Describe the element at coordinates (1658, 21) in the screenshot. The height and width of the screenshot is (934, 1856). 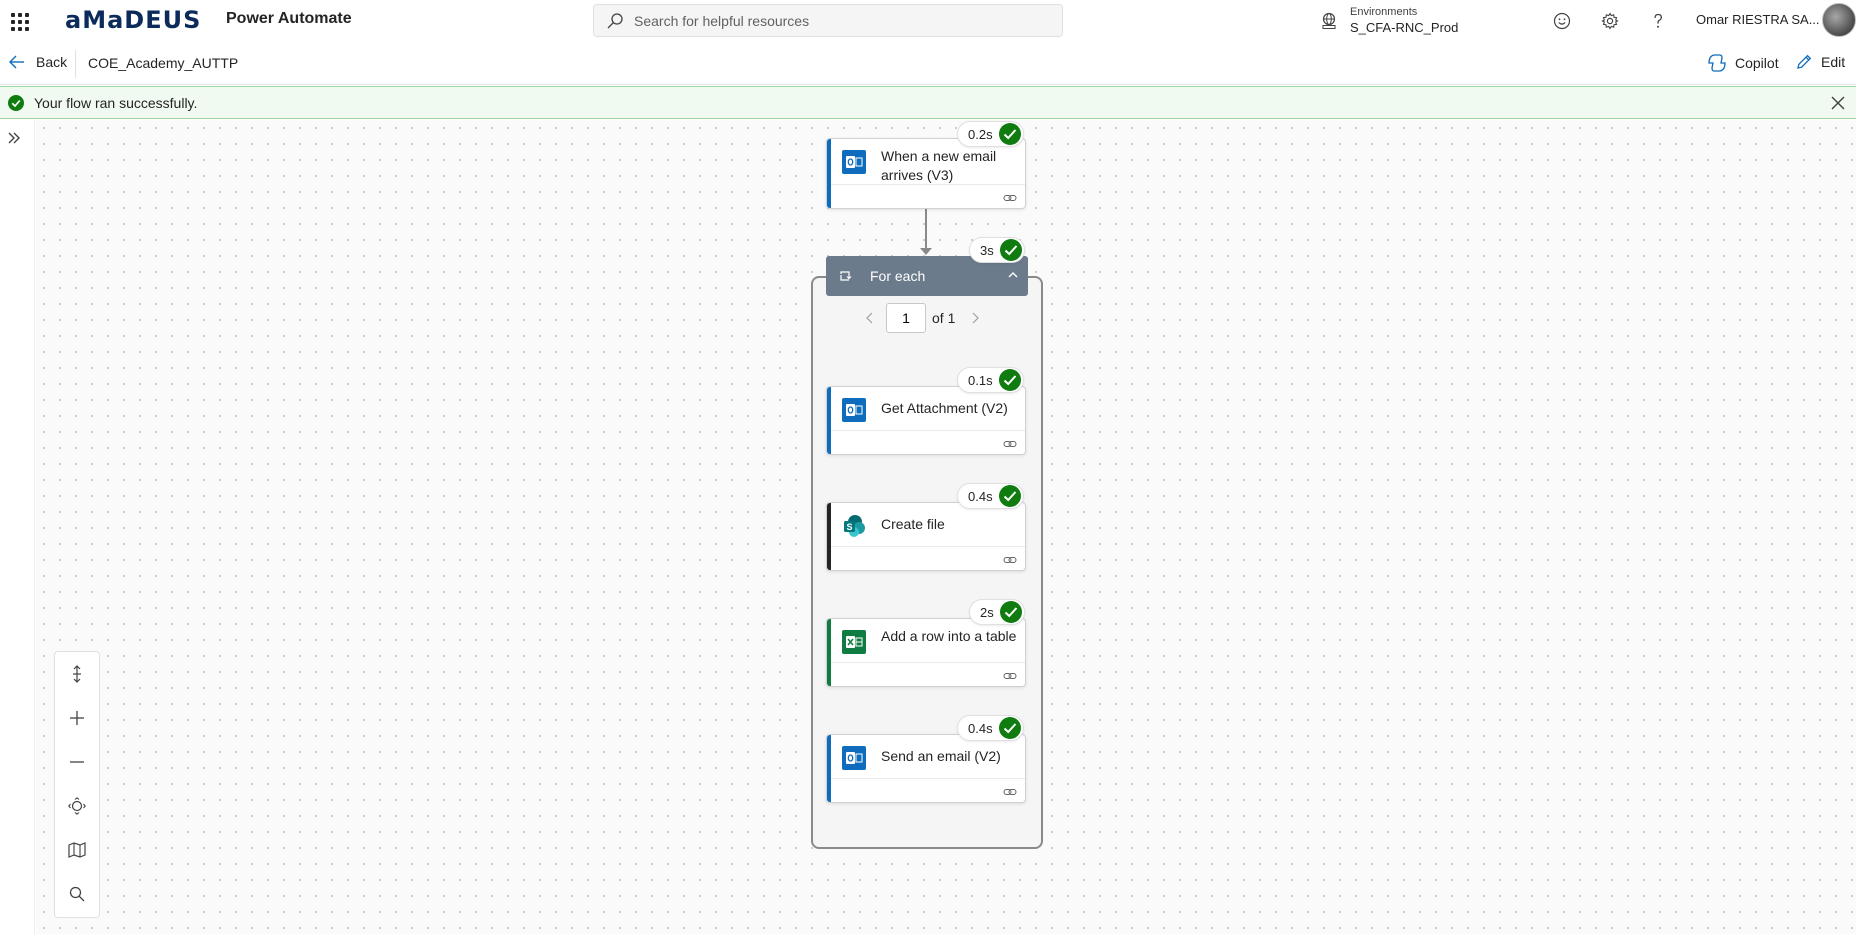
I see `help-question-icon` at that location.